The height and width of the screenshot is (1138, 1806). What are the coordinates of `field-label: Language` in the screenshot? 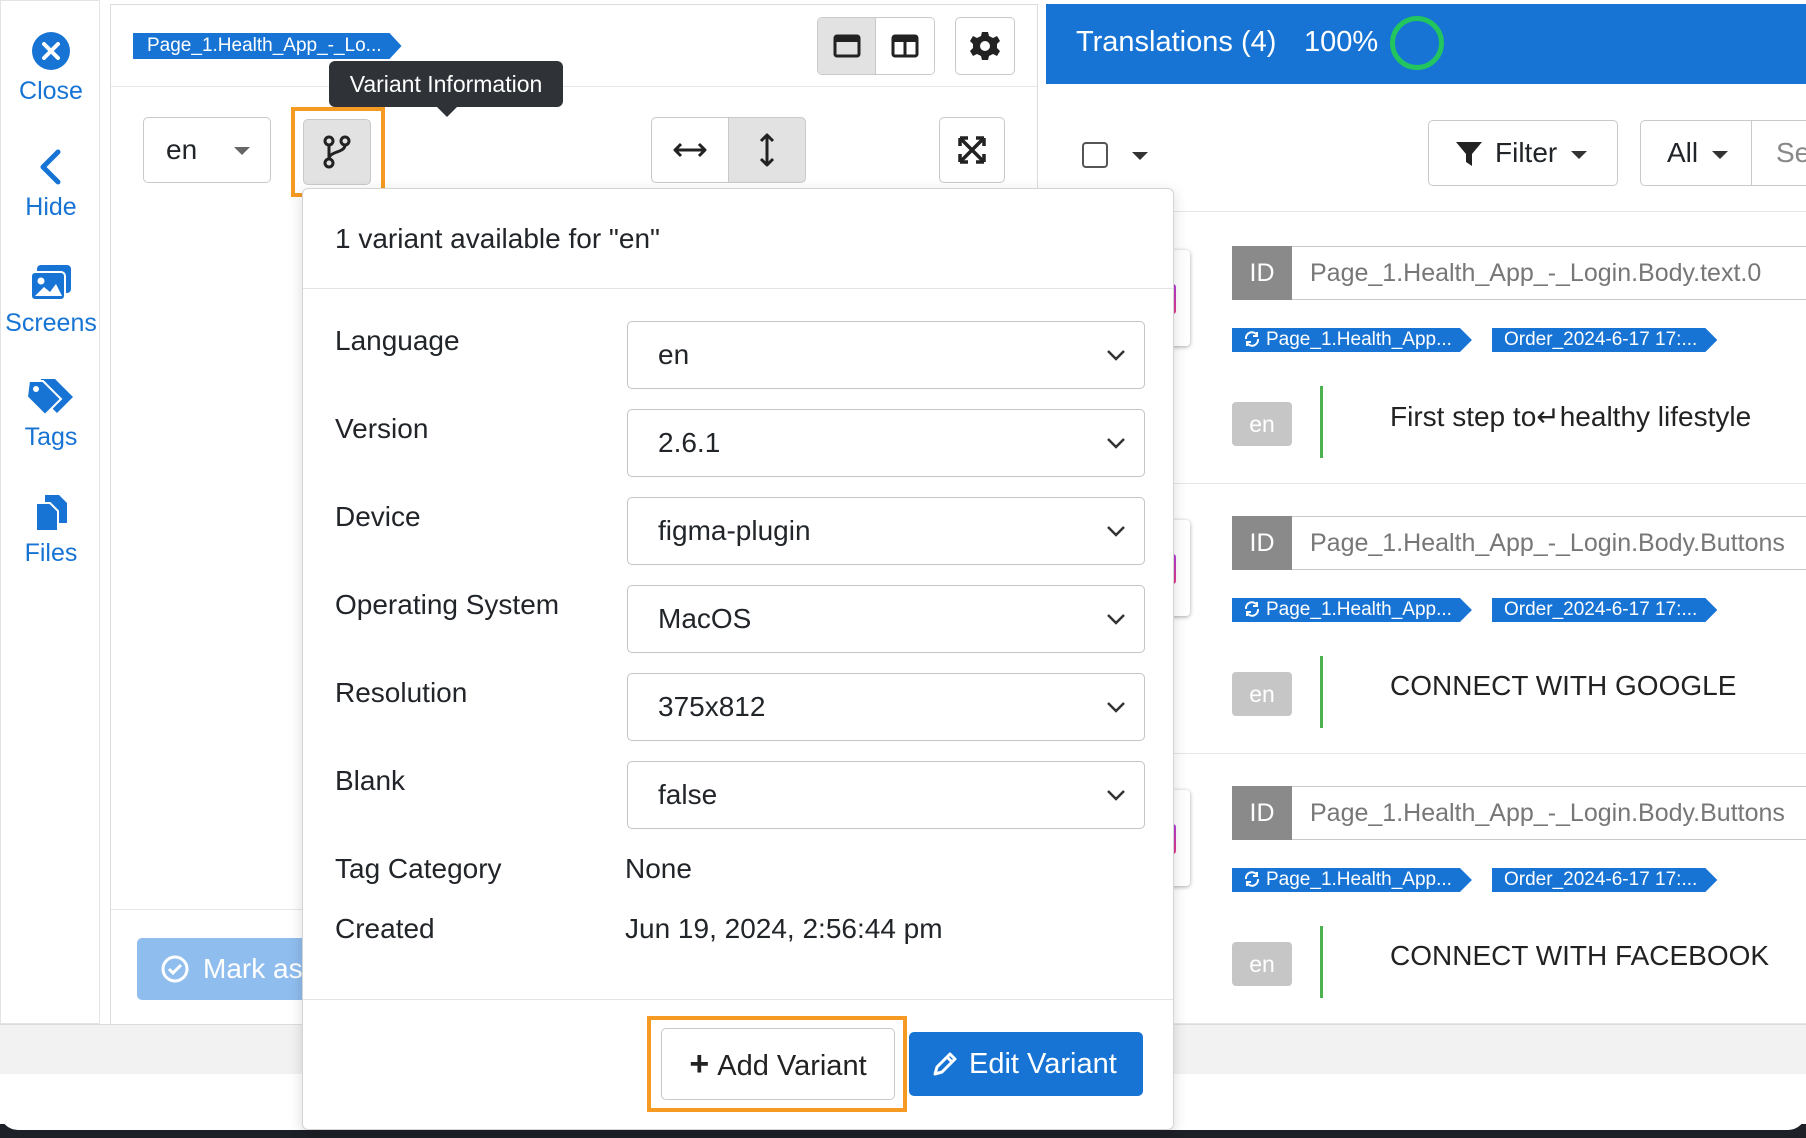 It's located at (397, 340).